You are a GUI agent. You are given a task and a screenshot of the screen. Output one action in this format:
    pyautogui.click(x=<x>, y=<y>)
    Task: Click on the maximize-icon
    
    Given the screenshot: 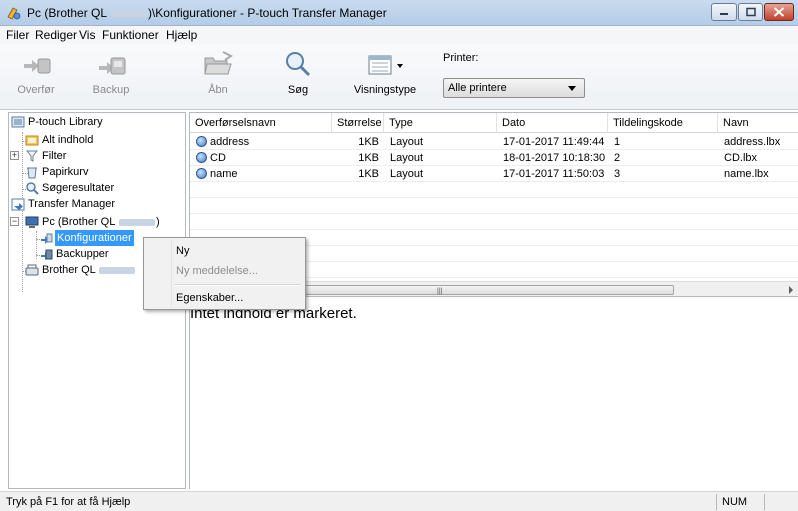 What is the action you would take?
    pyautogui.click(x=750, y=12)
    